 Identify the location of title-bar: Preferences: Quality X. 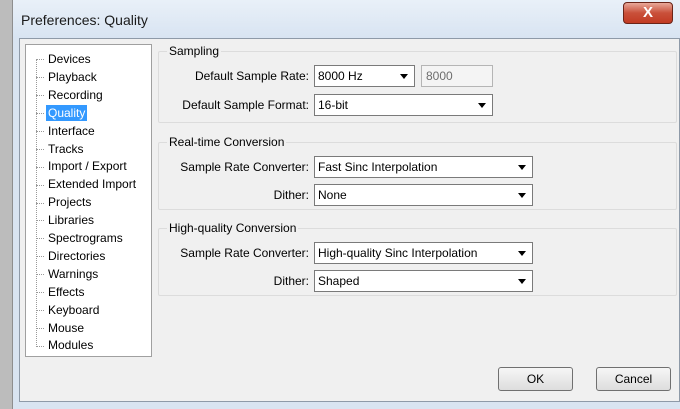
(346, 19).